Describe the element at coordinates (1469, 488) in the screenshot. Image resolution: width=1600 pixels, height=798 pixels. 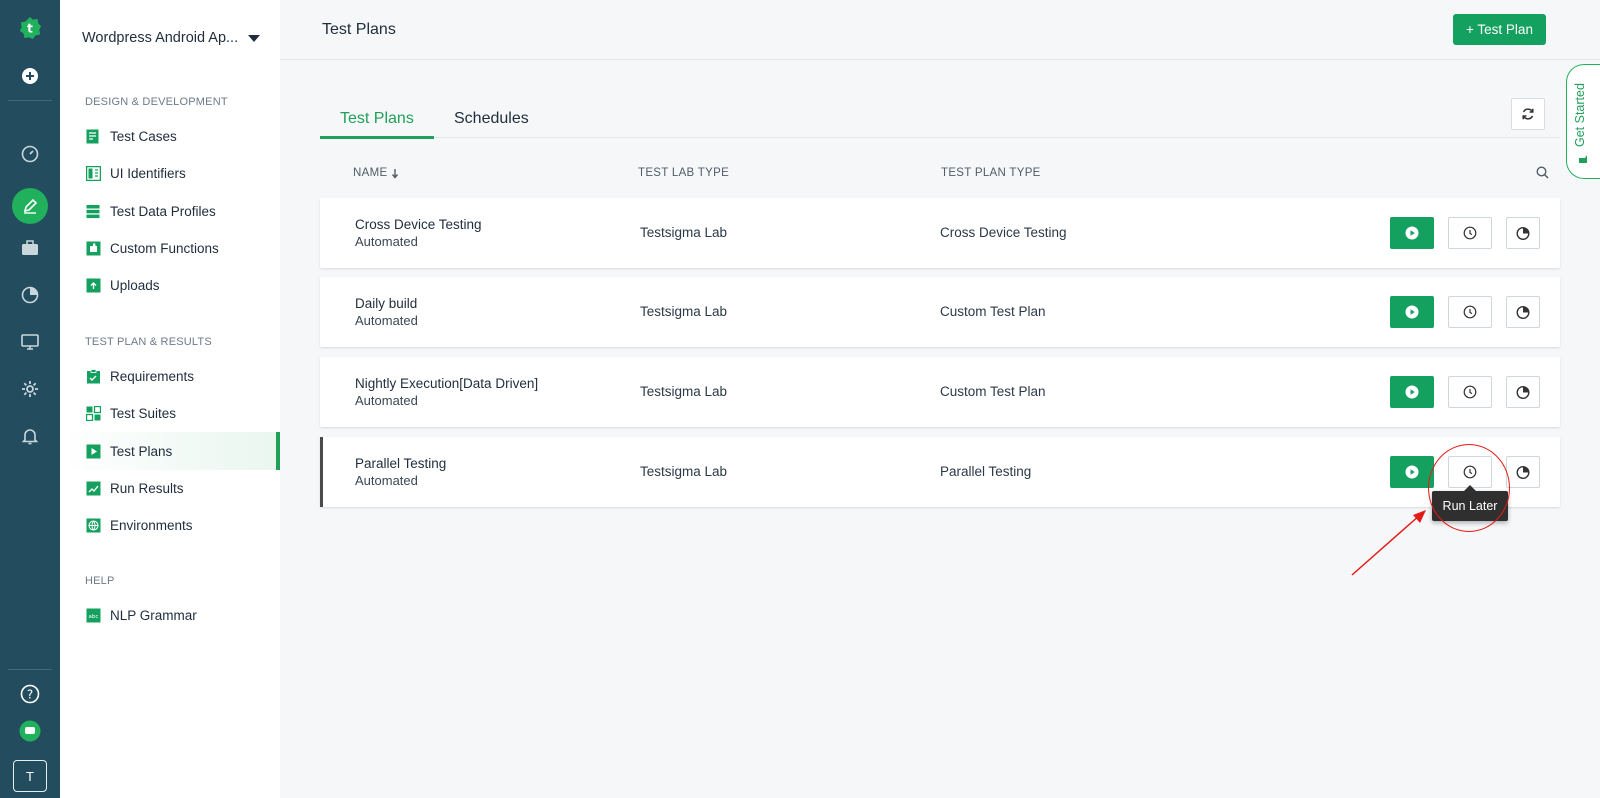
I see `annotation-circle` at that location.